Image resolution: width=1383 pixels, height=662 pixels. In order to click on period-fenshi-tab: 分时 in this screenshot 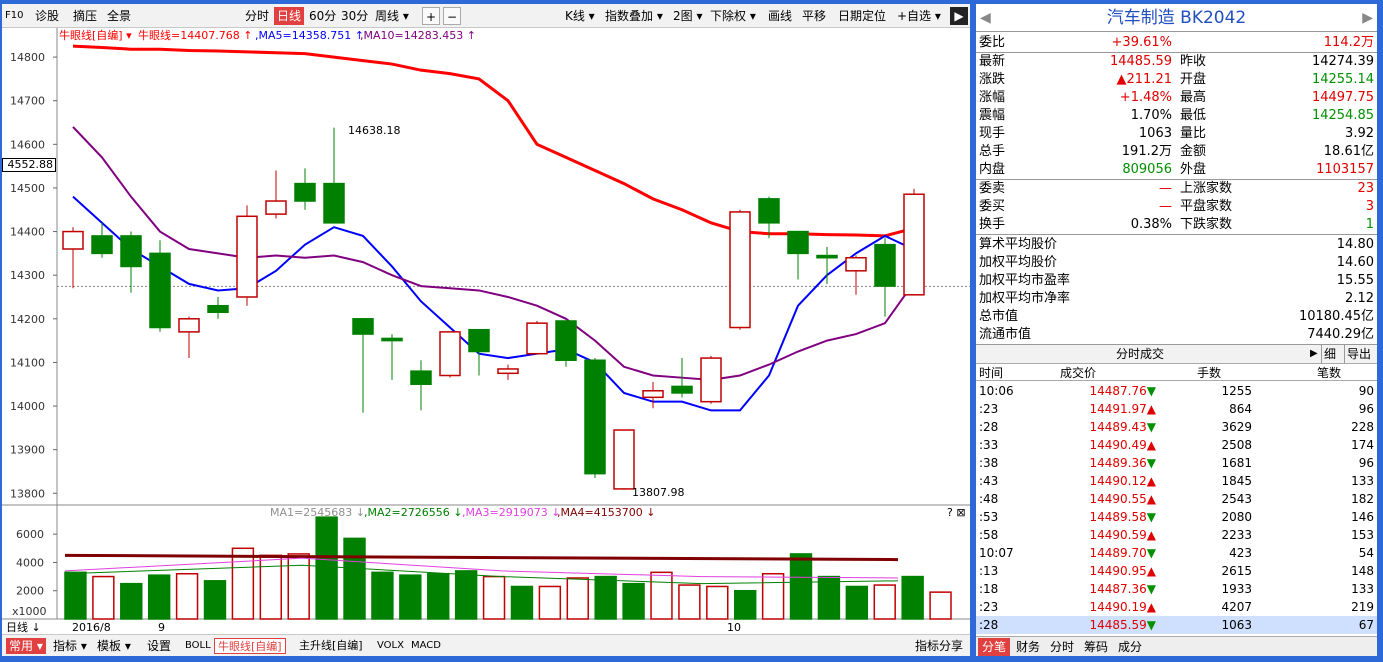, I will do `click(257, 16)`.